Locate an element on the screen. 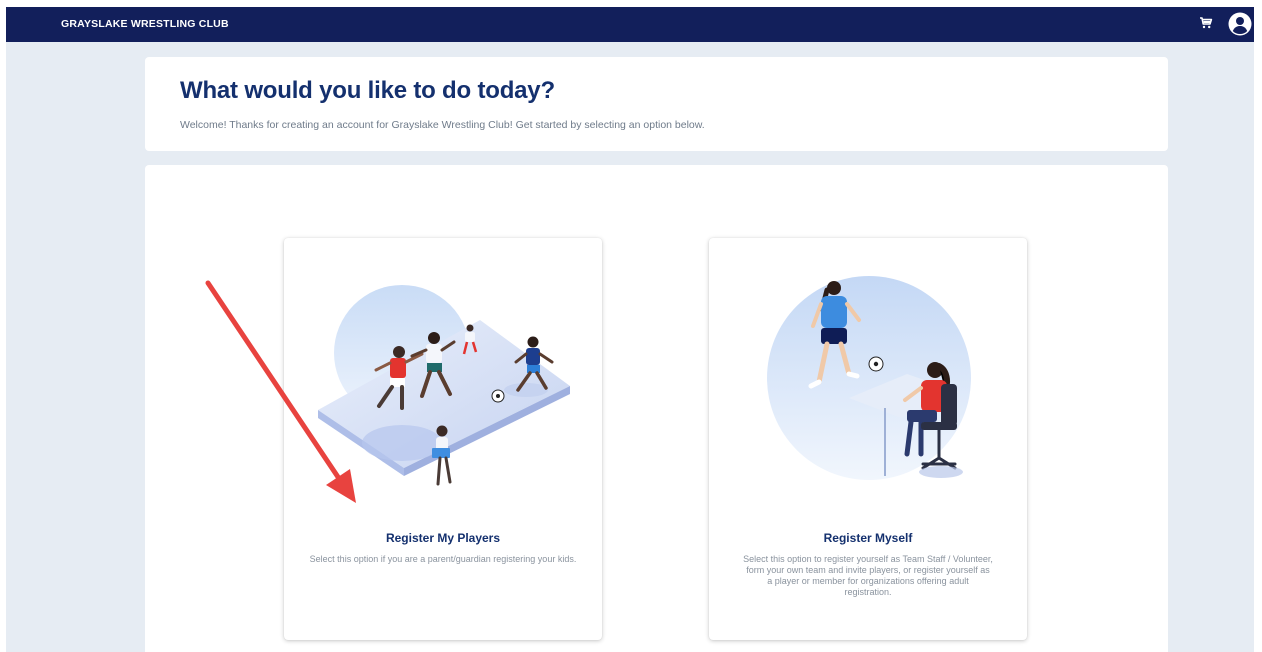 This screenshot has height=652, width=1262. brand-name: GRAYSLAKE WRESTLING CLUB is located at coordinates (145, 24).